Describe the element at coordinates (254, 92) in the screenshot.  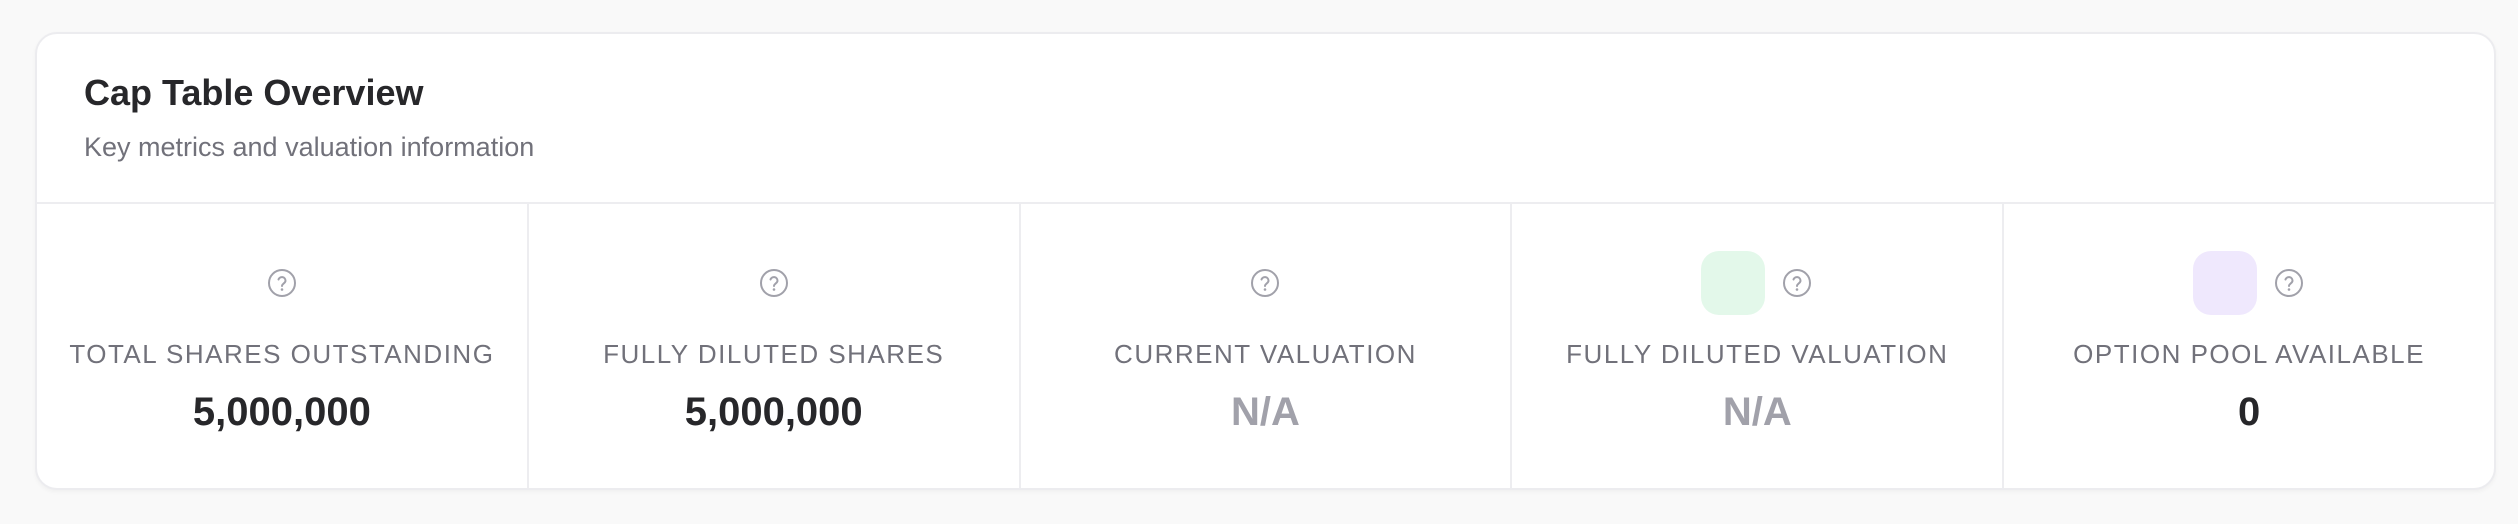
I see `card-title: Cap Table Overview` at that location.